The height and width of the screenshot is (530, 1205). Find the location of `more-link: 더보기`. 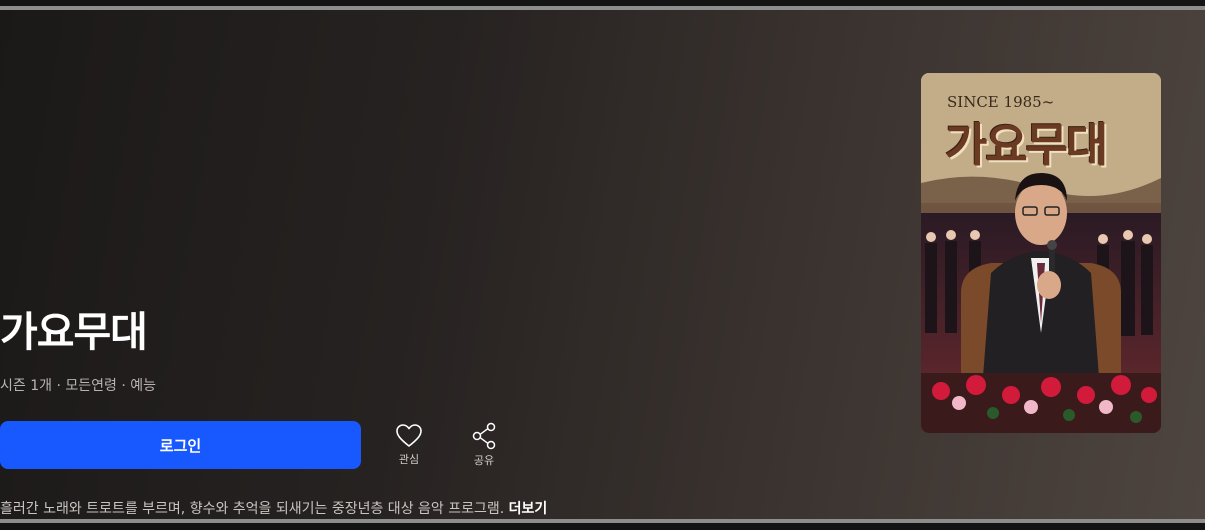

more-link: 더보기 is located at coordinates (528, 509).